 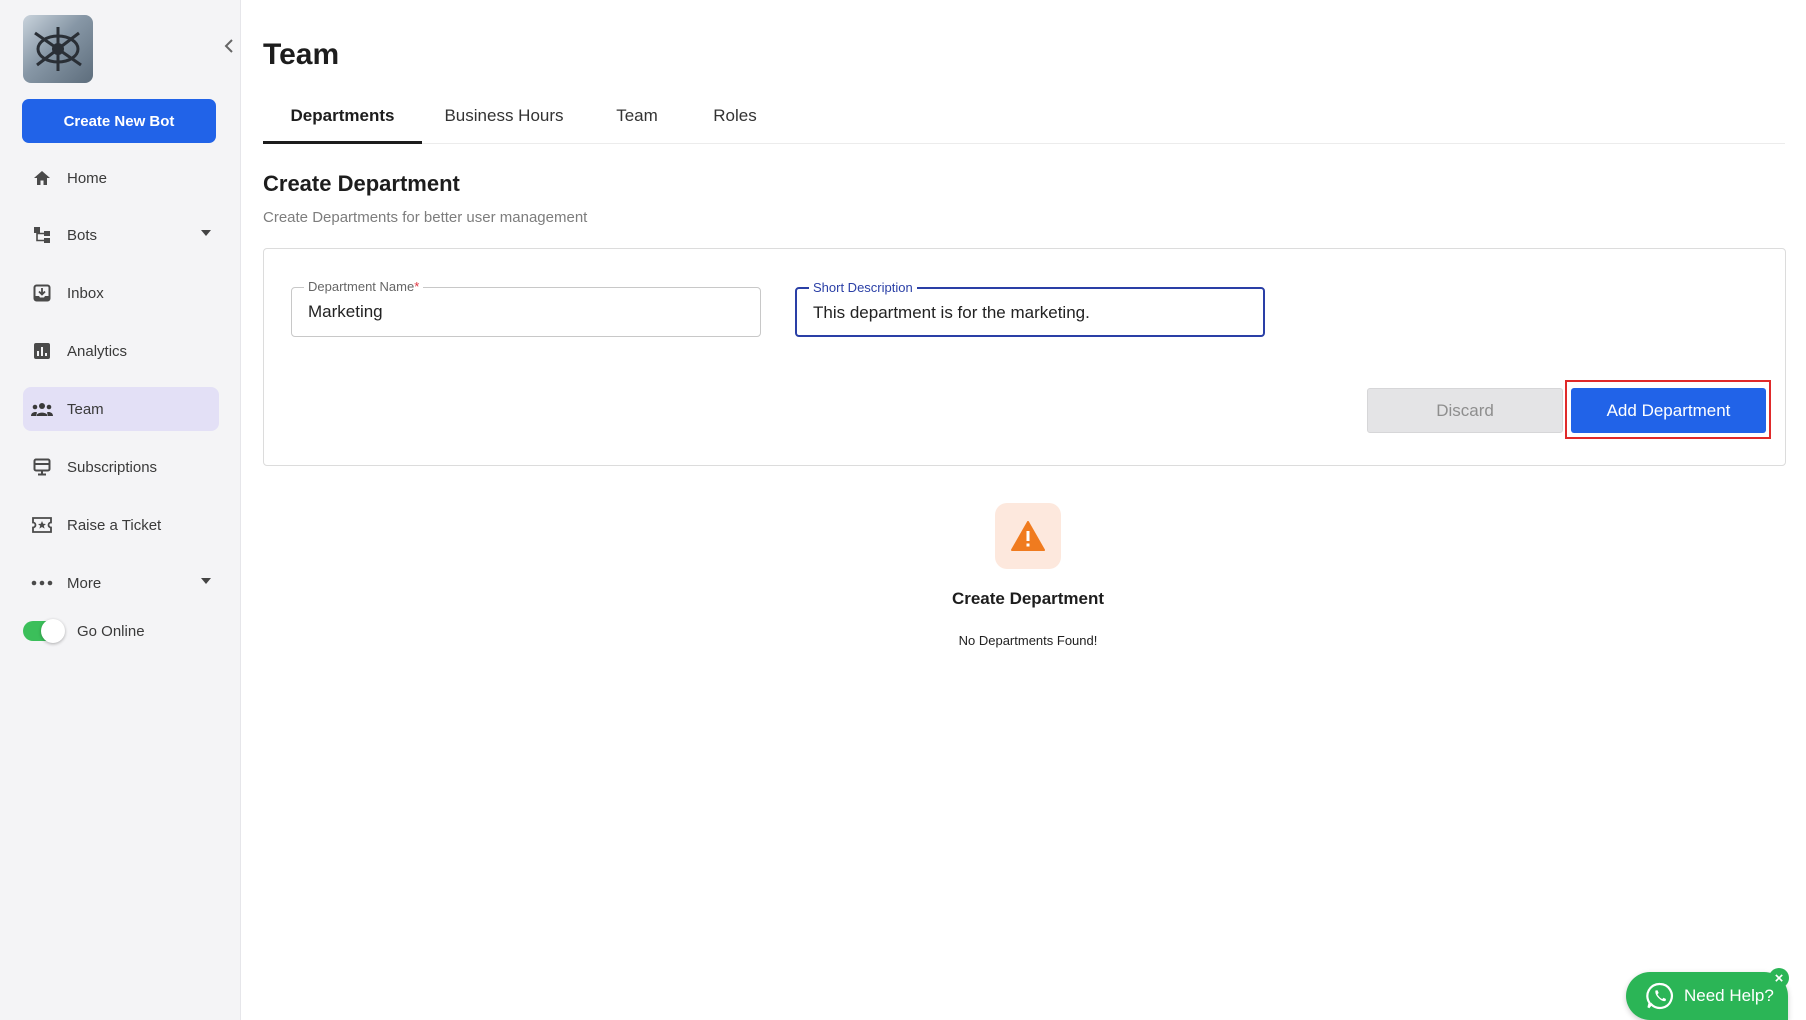 I want to click on tab-team: Team, so click(x=637, y=122).